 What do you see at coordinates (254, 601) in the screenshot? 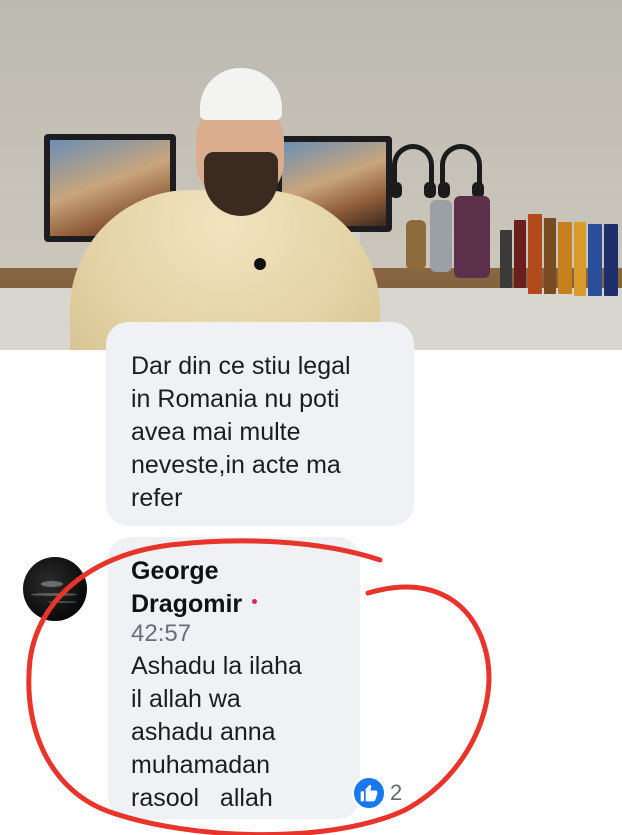
I see `separator-dot` at bounding box center [254, 601].